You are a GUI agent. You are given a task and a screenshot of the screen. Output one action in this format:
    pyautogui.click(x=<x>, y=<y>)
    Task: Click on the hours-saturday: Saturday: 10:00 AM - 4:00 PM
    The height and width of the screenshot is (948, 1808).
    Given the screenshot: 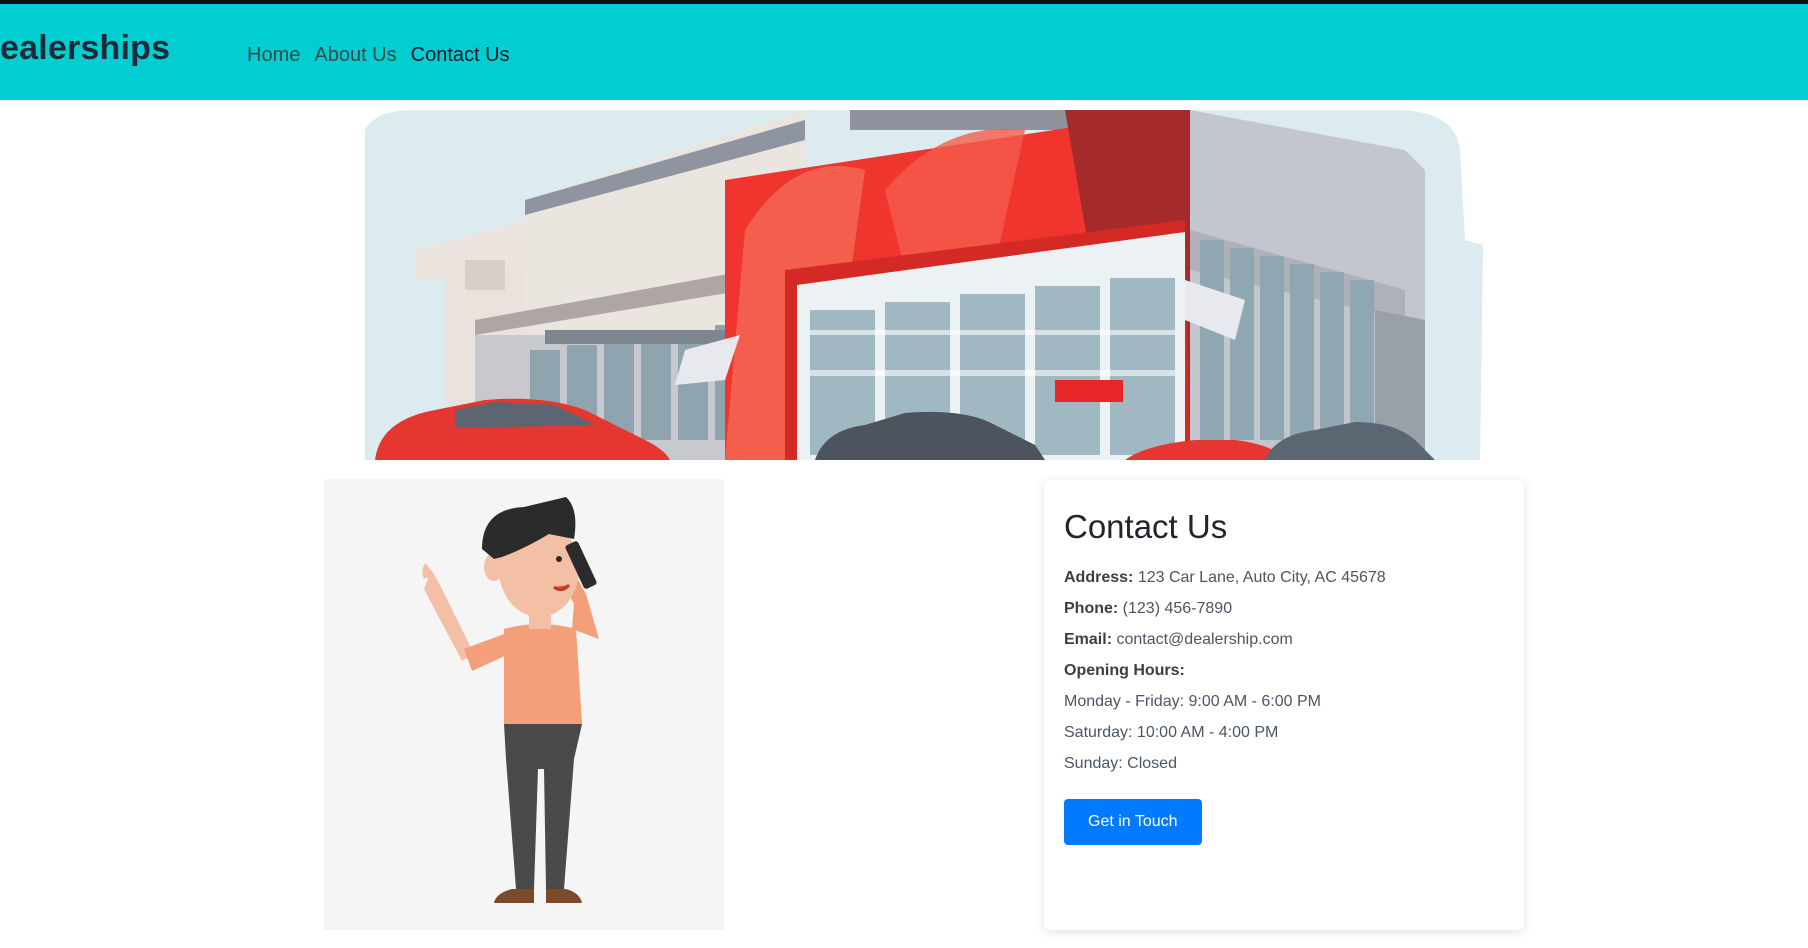 What is the action you would take?
    pyautogui.click(x=1171, y=732)
    